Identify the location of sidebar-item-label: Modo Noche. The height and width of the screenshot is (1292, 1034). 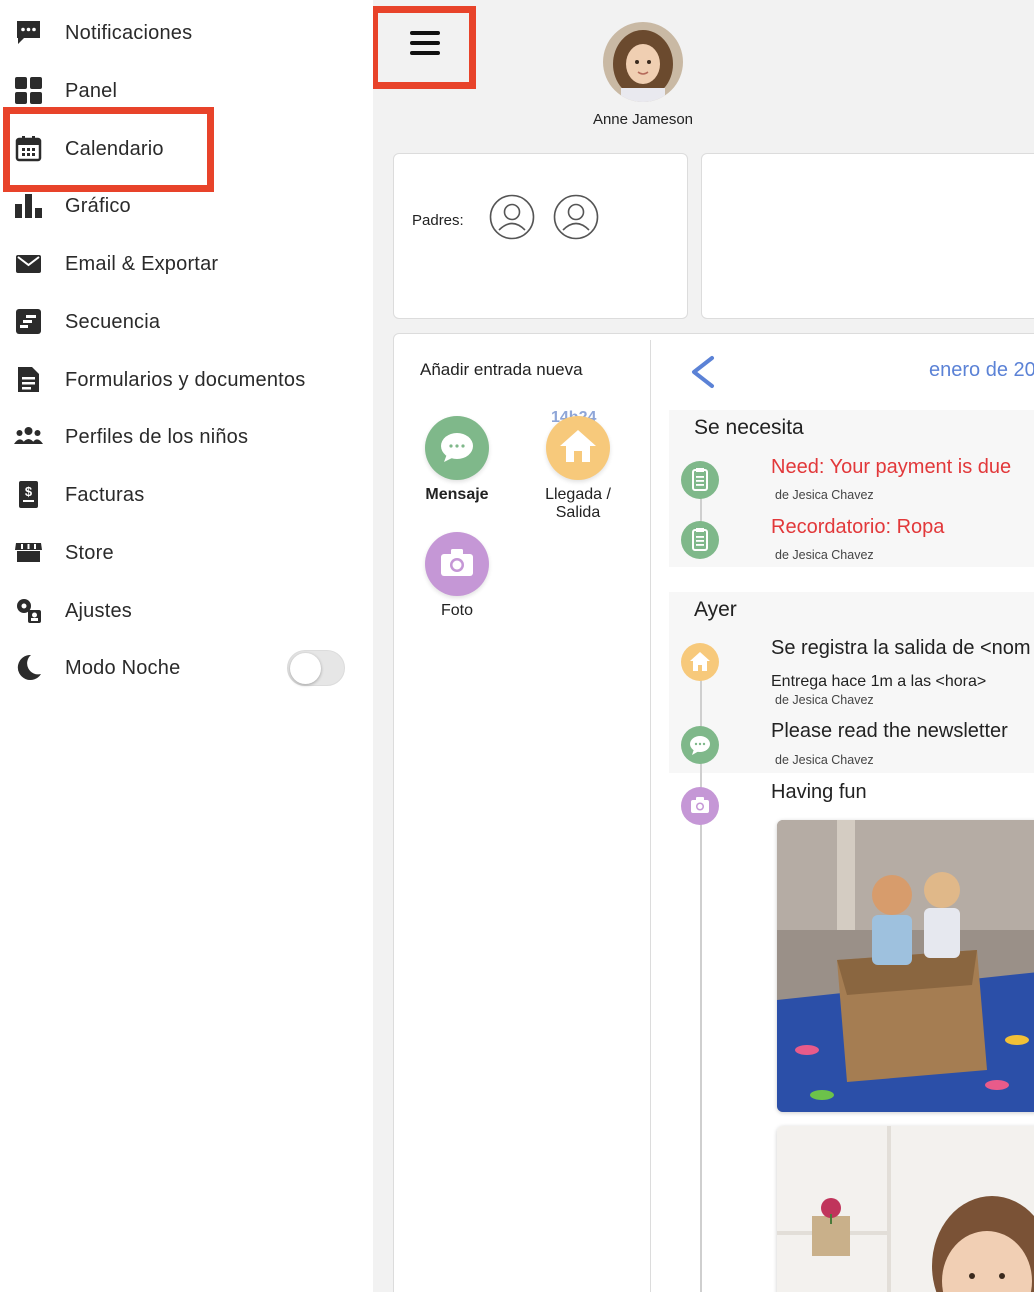
(123, 667).